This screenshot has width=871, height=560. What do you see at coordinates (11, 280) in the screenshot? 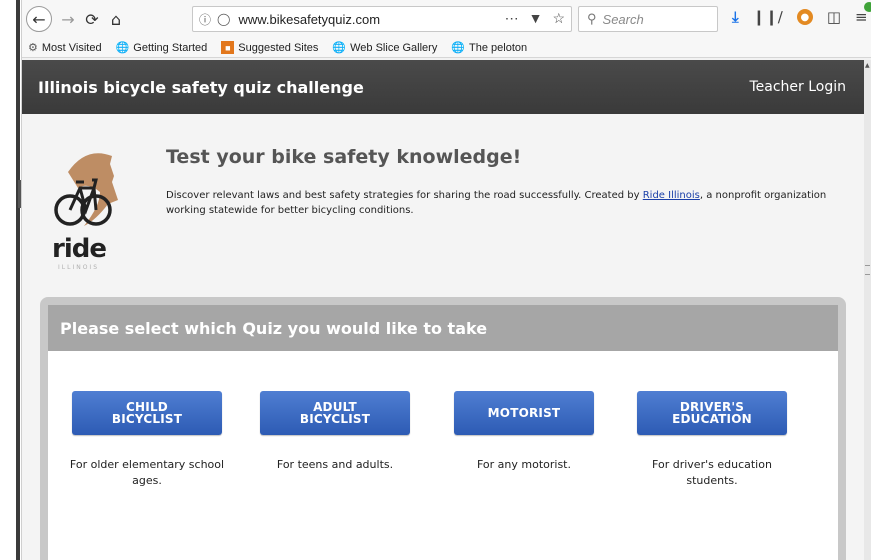
I see `left-window-edge` at bounding box center [11, 280].